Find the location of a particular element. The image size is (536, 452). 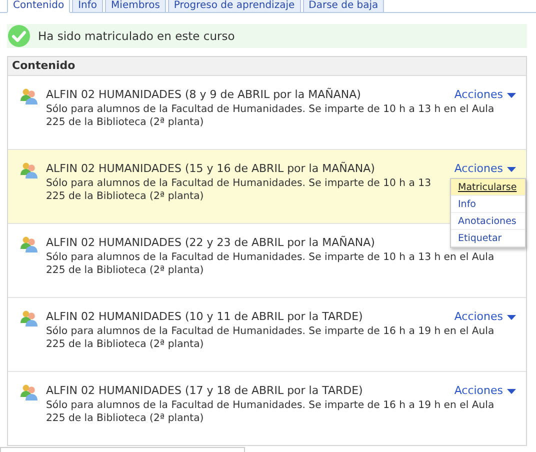

tab: Info is located at coordinates (88, 6).